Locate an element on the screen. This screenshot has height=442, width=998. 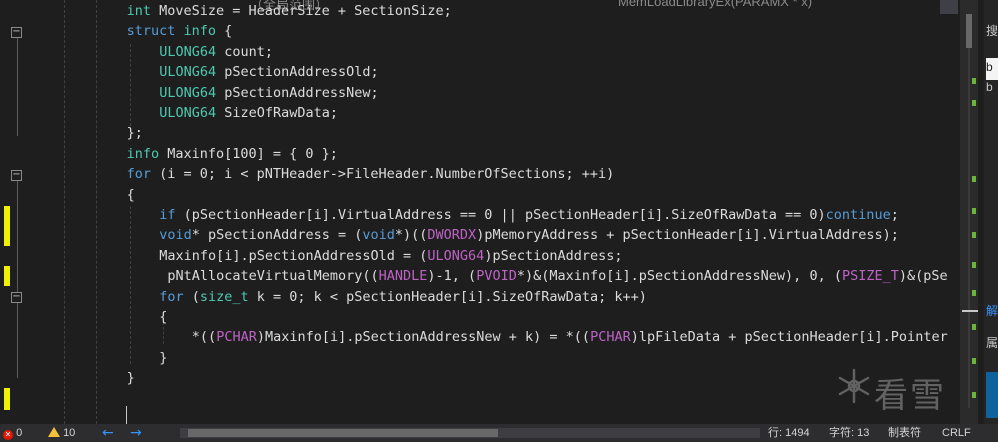
navigate-forward-icon: → is located at coordinates (136, 433).